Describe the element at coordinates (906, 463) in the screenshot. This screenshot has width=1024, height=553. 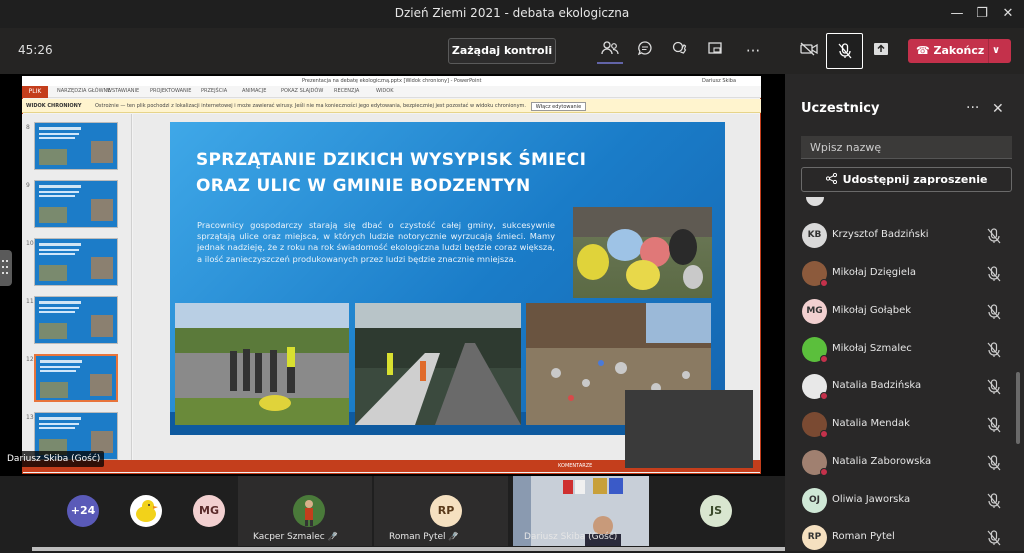
I see `participant-row: Natalia Zaborowska` at that location.